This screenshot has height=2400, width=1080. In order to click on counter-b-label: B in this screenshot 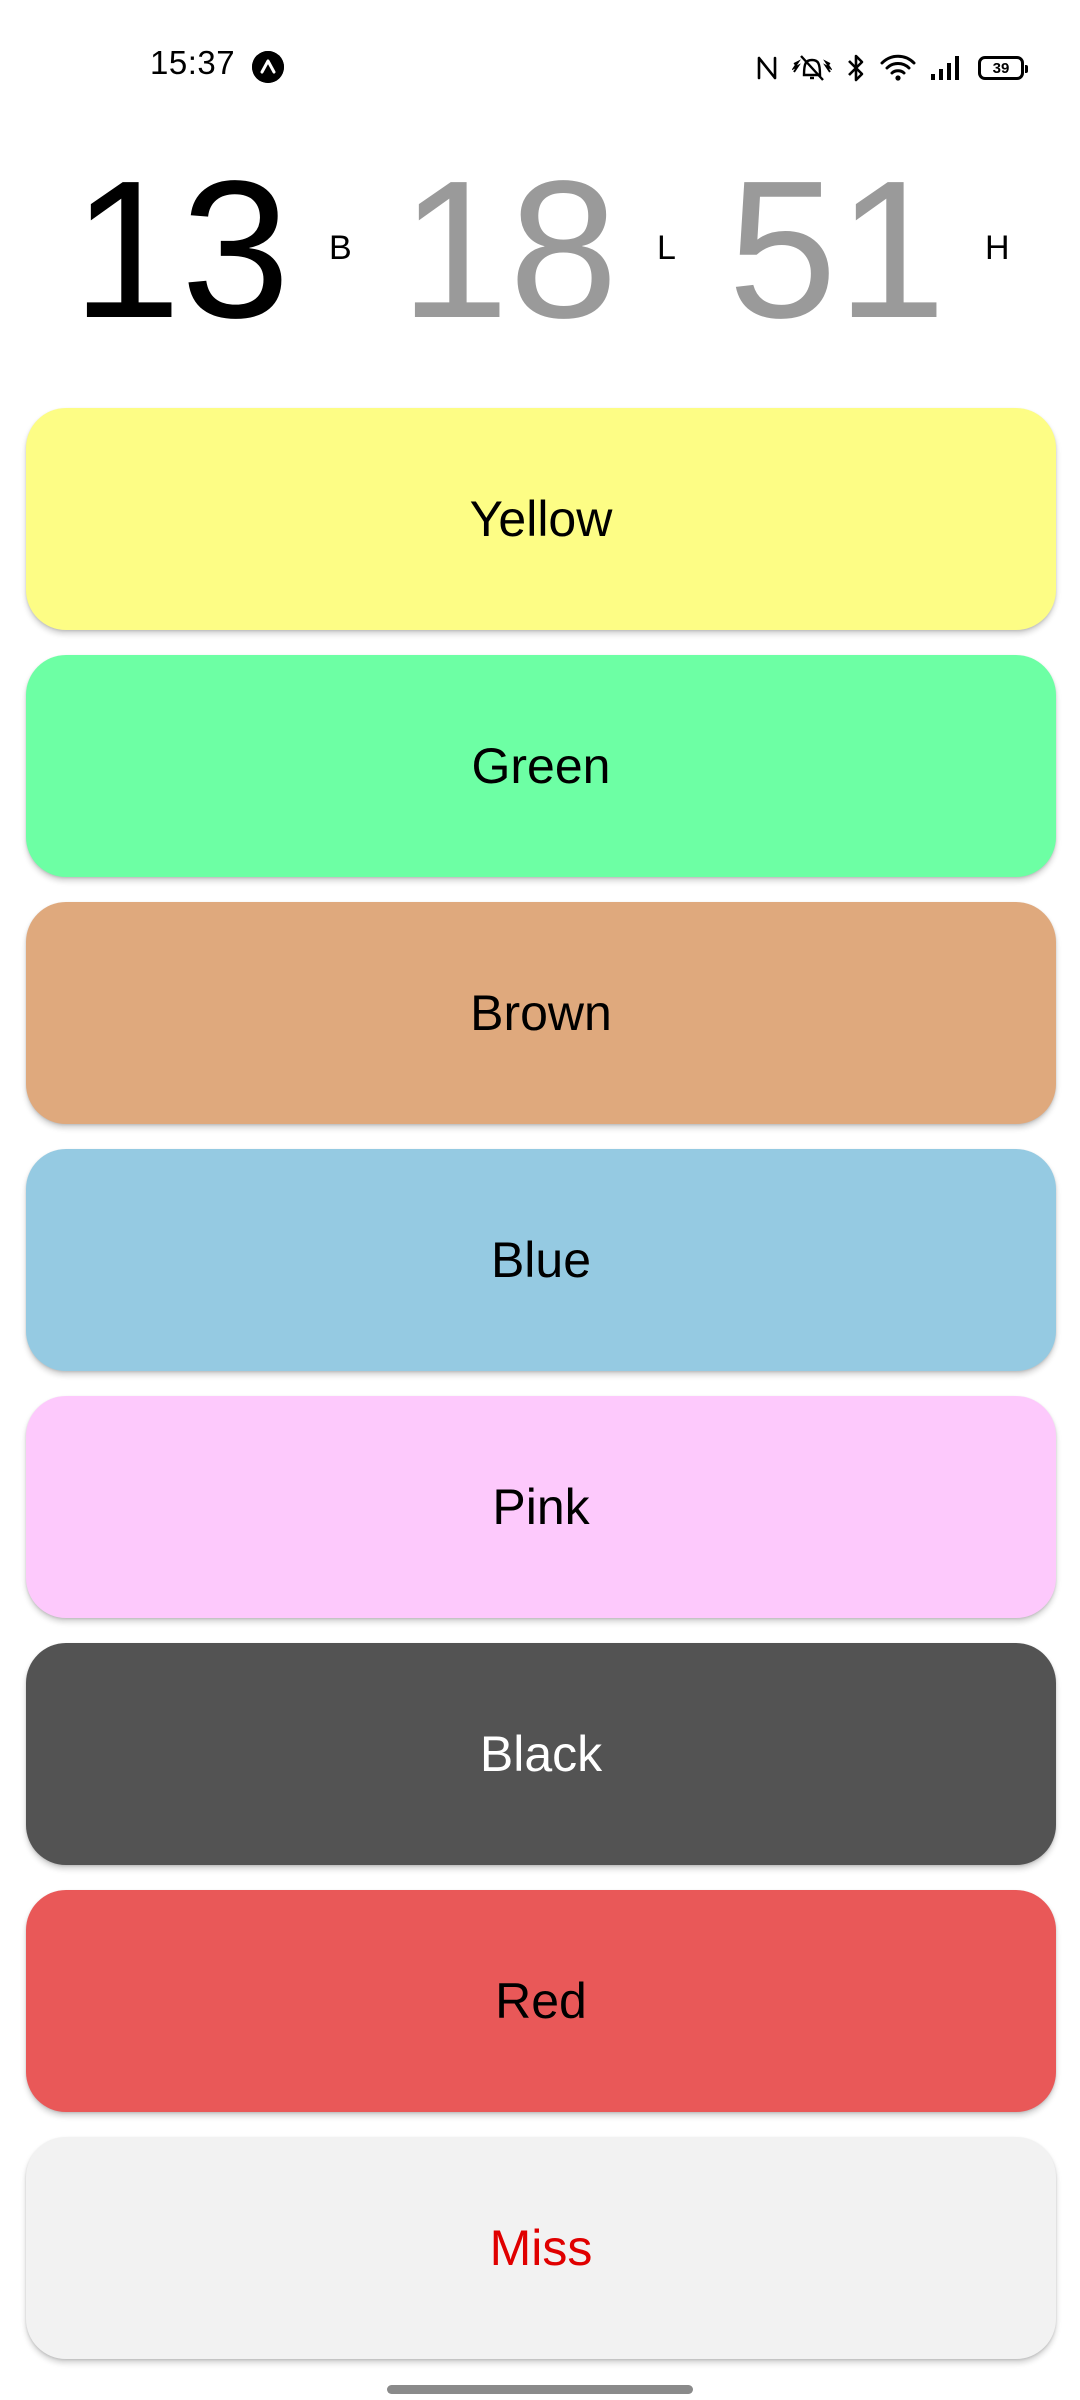, I will do `click(340, 248)`.